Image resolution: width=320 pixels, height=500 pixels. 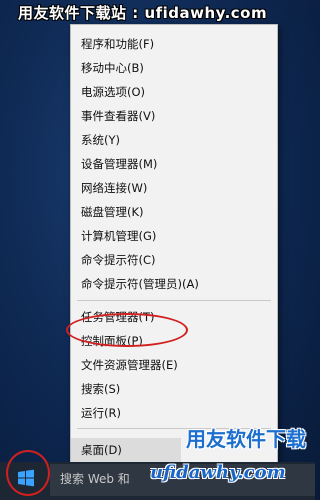 What do you see at coordinates (174, 284) in the screenshot?
I see `menu-item-command-prompt-admin: 命令提示符(管理员)(A)` at bounding box center [174, 284].